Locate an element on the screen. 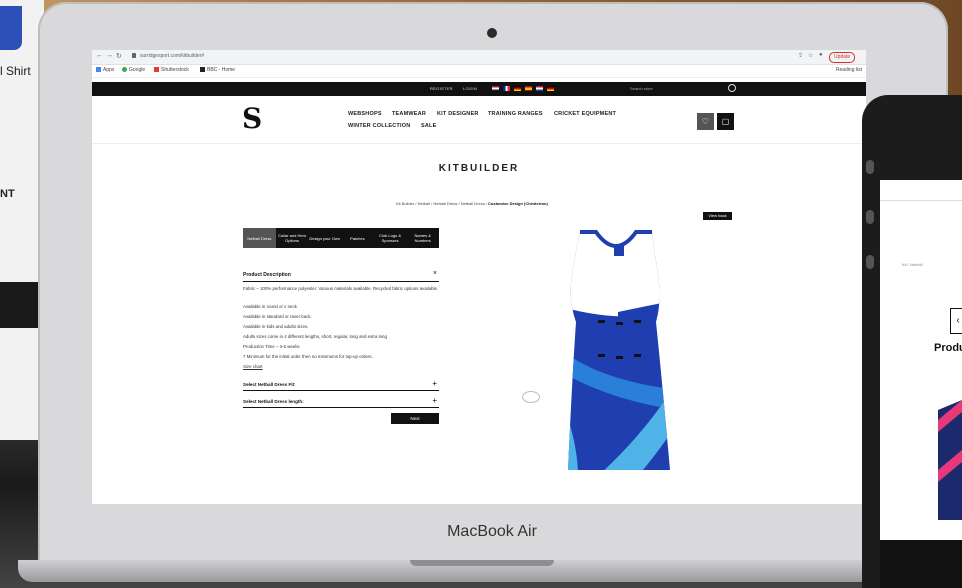 This screenshot has width=962, height=588. forward-arrow-icon: → is located at coordinates (109, 55).